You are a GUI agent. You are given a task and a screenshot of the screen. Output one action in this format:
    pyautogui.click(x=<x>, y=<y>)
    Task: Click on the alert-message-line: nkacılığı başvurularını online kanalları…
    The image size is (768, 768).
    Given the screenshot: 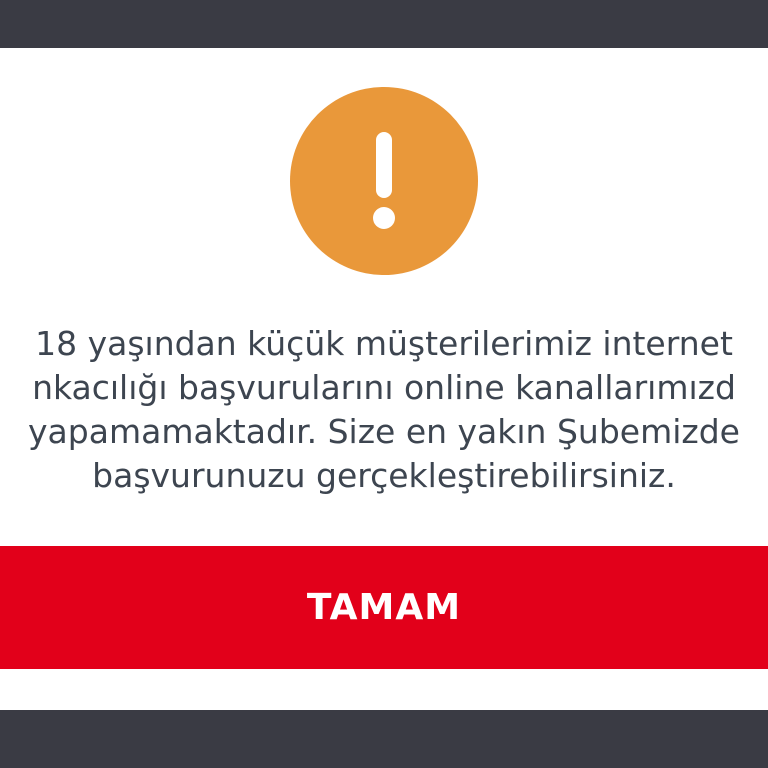 What is the action you would take?
    pyautogui.click(x=384, y=387)
    